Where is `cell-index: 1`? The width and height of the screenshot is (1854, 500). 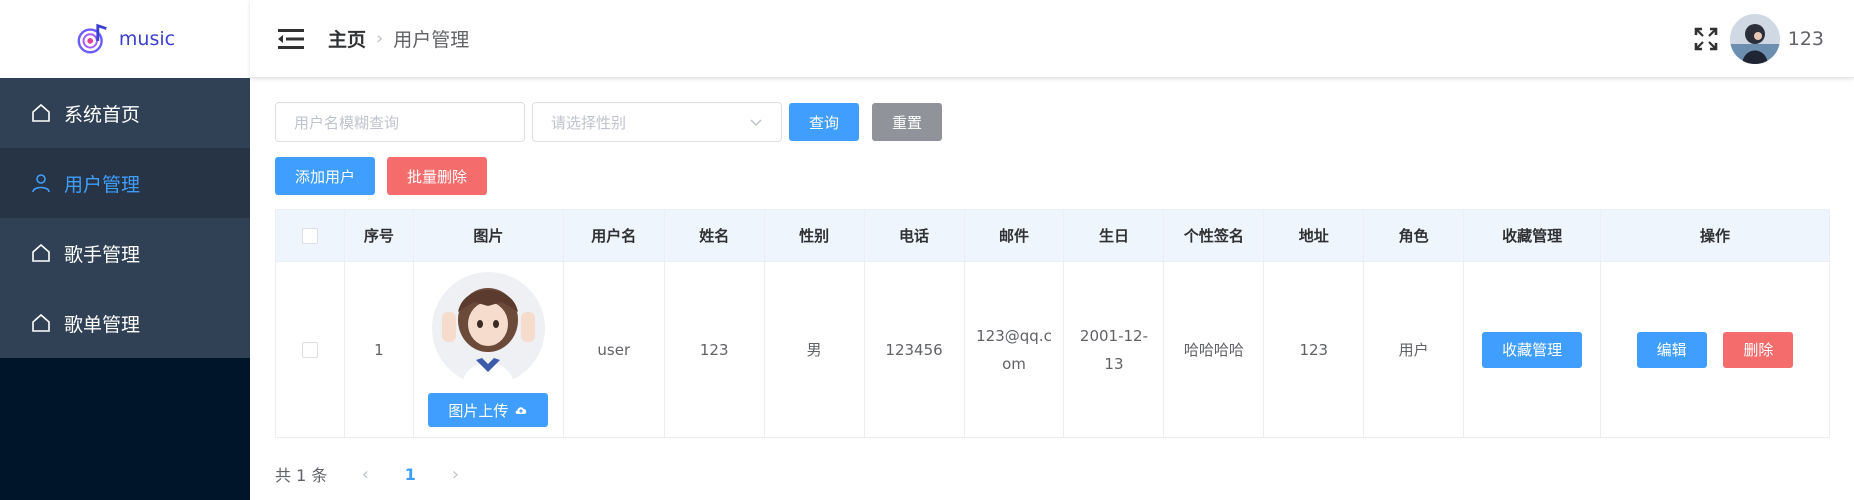
cell-index: 1 is located at coordinates (379, 349).